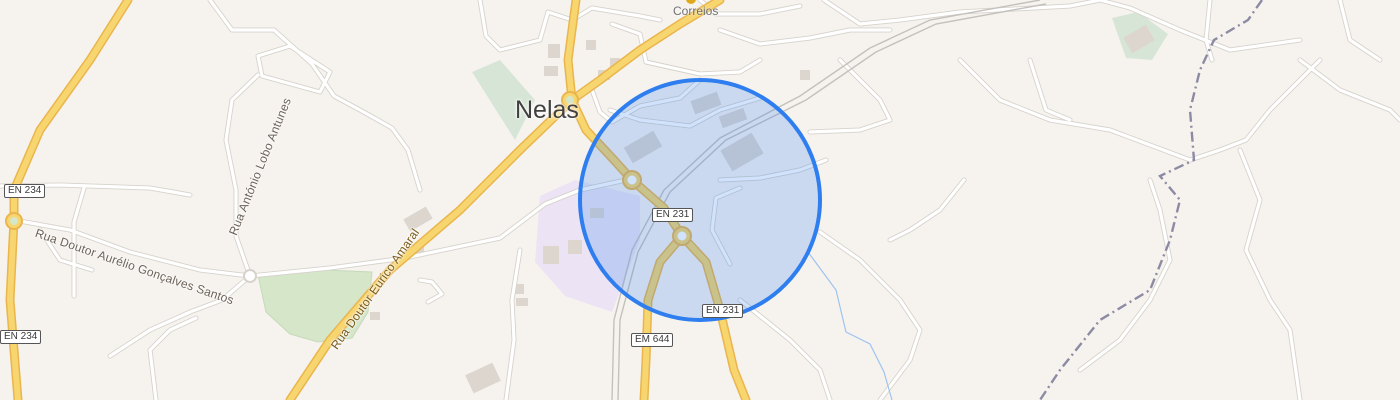 The image size is (1400, 400). I want to click on location-layer, so click(700, 200).